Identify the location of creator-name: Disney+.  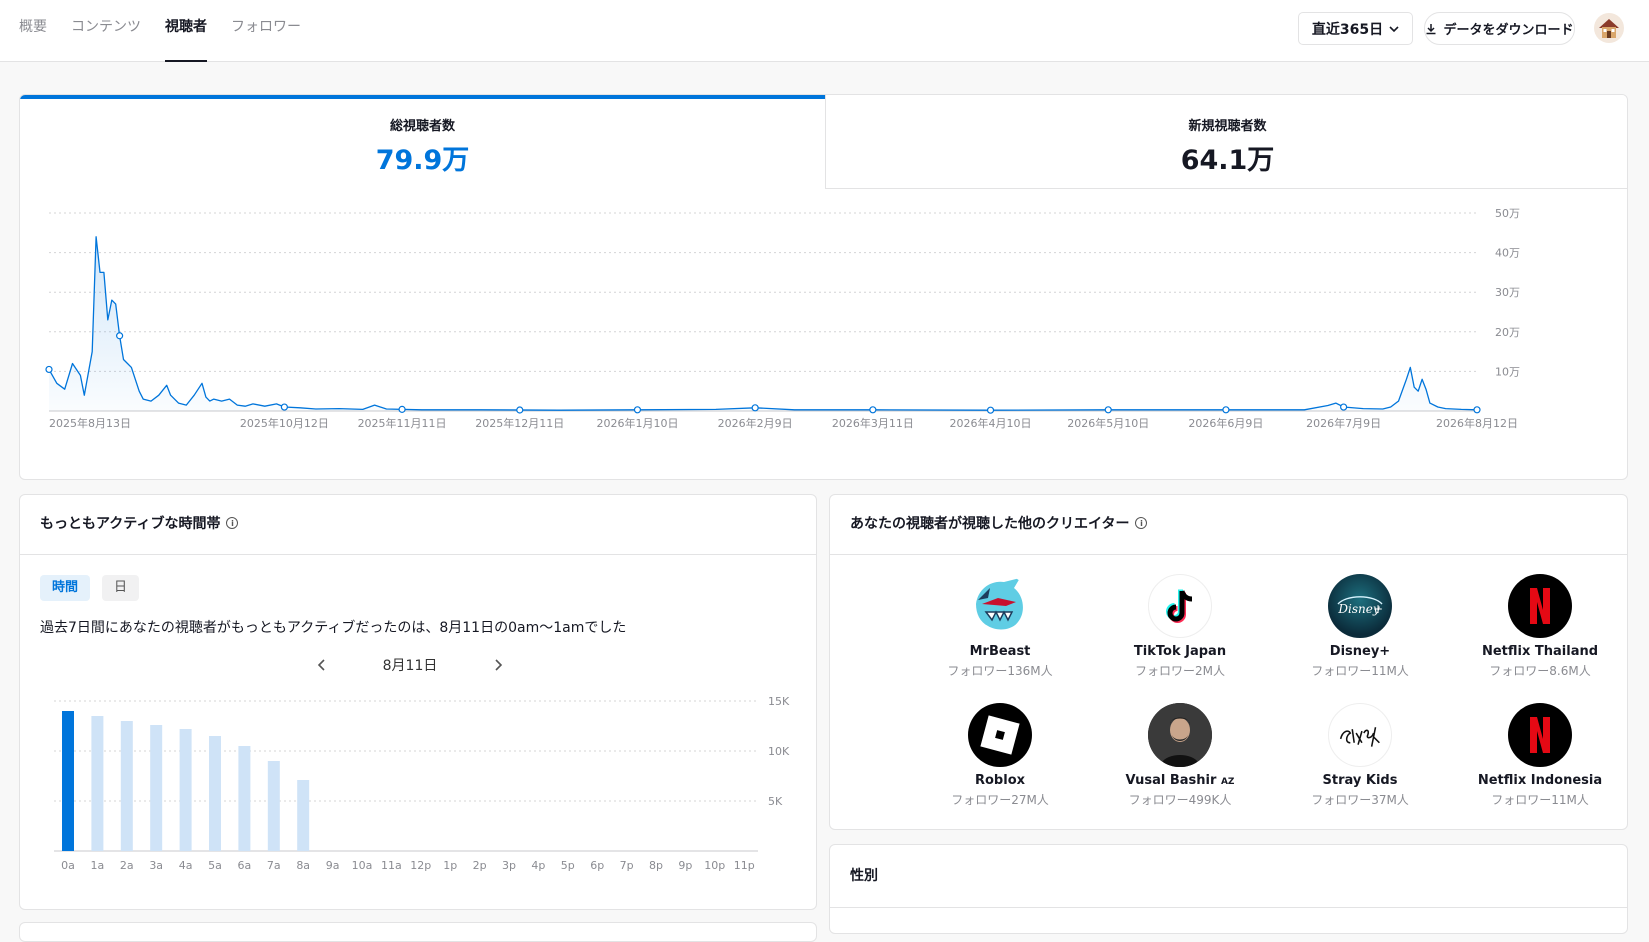
(1360, 651).